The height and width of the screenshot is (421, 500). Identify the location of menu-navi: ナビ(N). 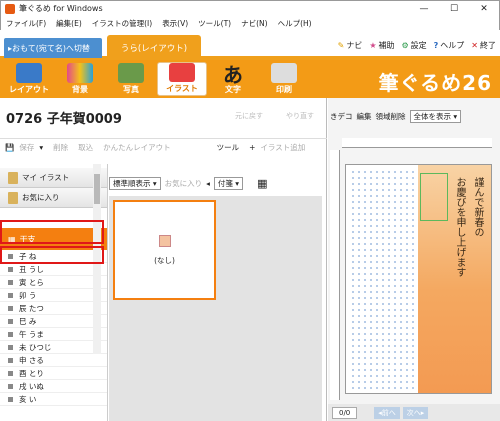
(254, 23).